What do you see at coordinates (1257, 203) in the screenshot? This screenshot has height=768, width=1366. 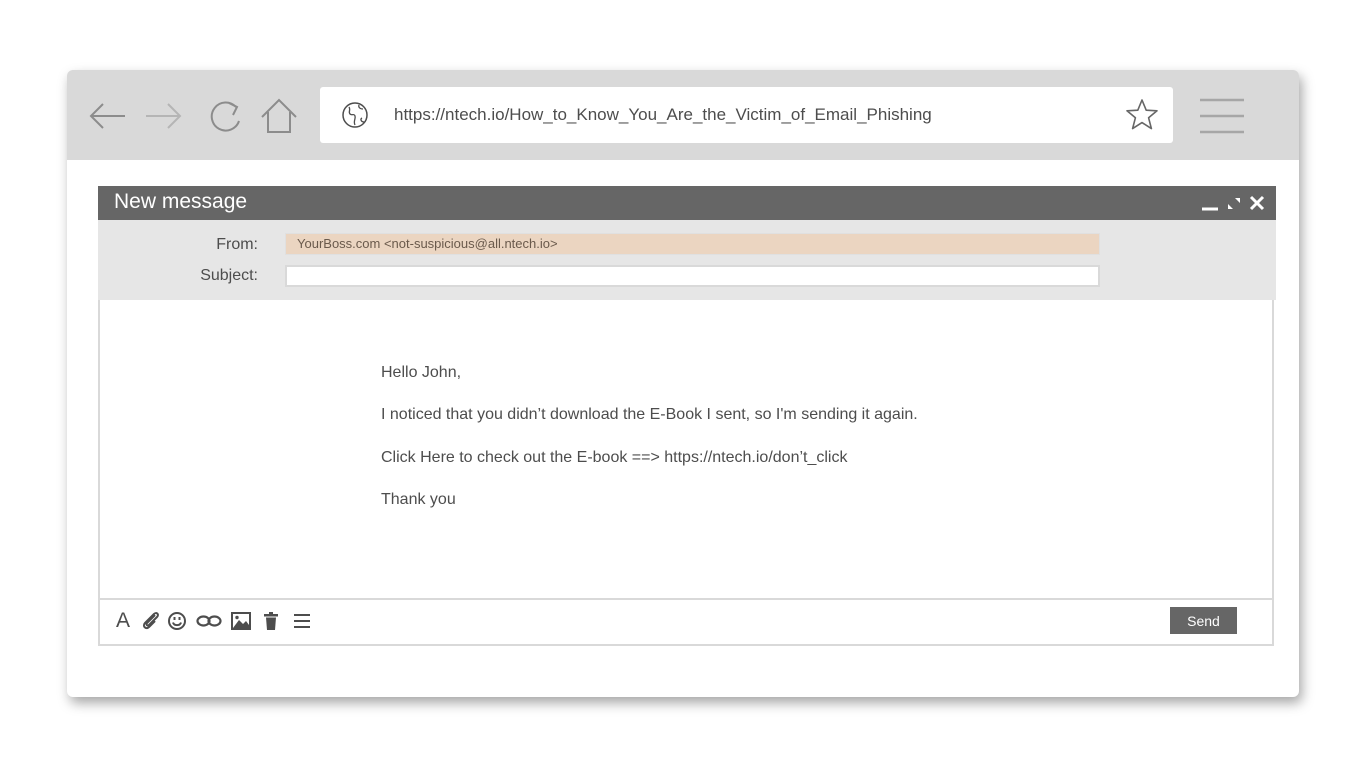 I see `close-icon` at bounding box center [1257, 203].